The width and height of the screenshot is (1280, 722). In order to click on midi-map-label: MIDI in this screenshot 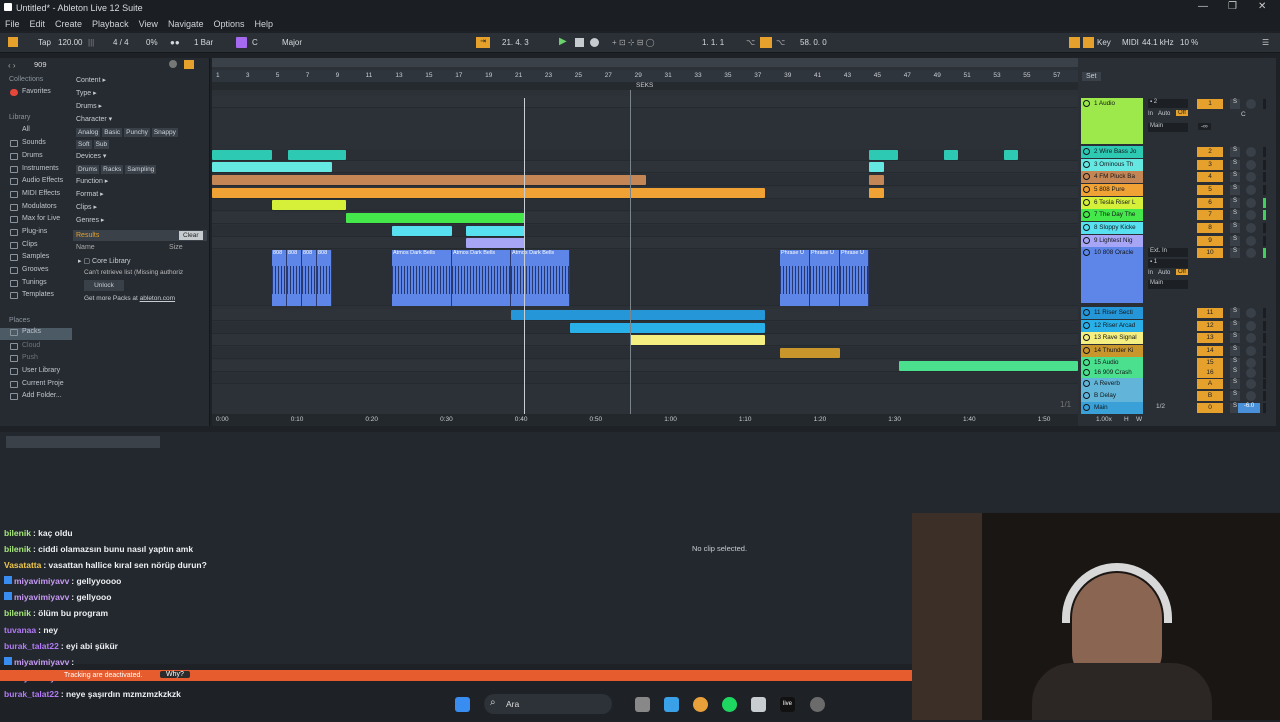, I will do `click(1130, 42)`.